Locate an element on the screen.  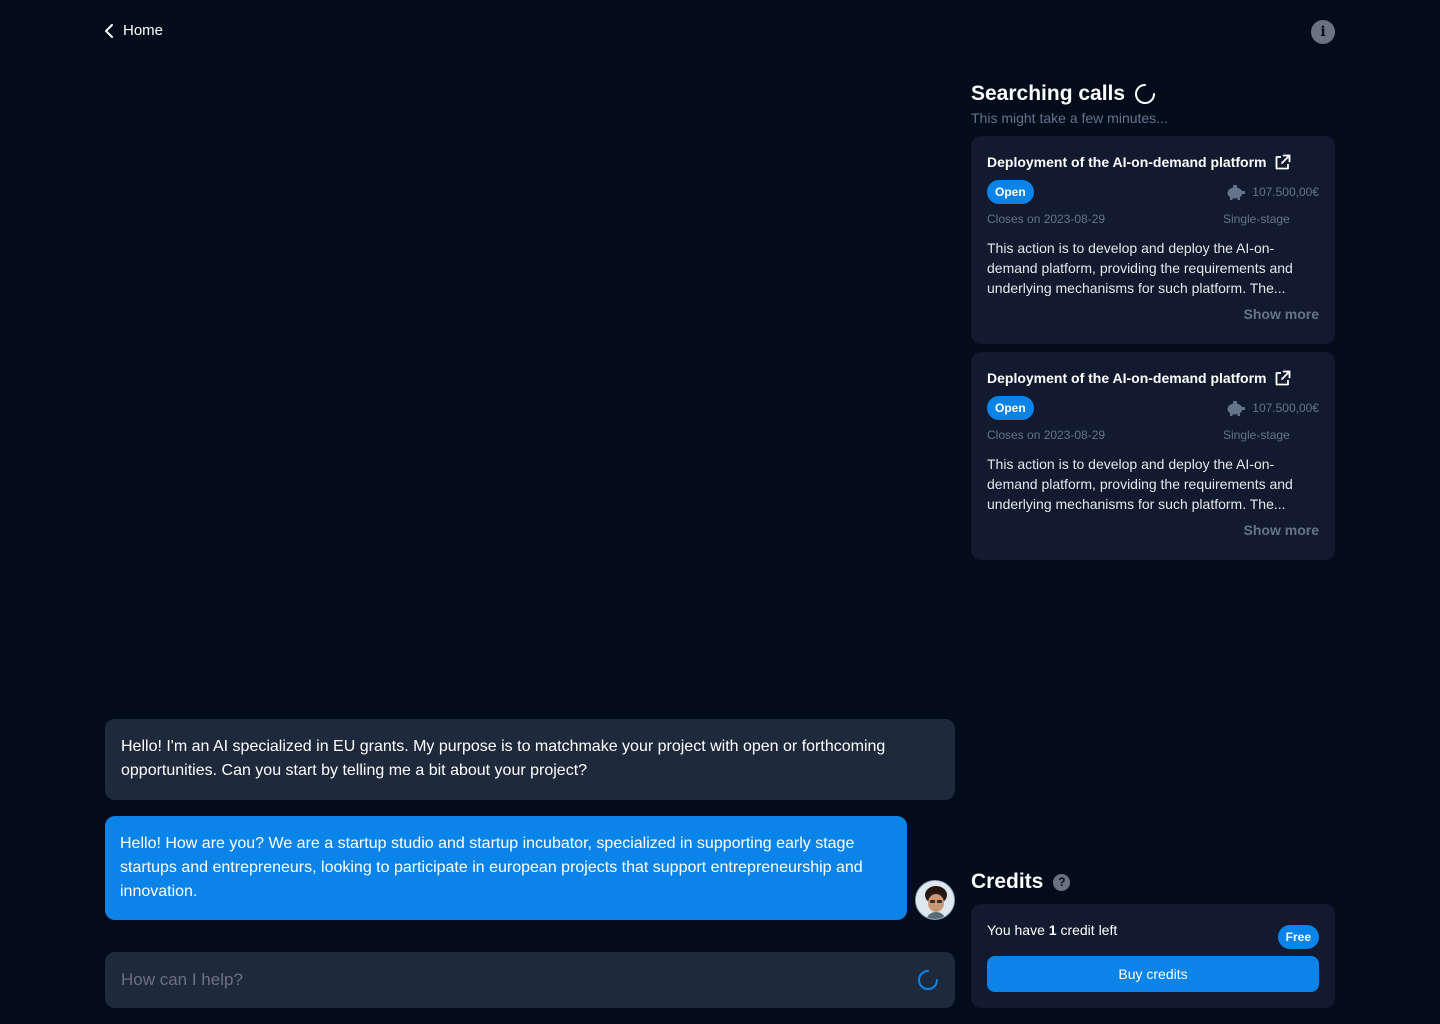
buy-credits-button: Buy credits is located at coordinates (1153, 974).